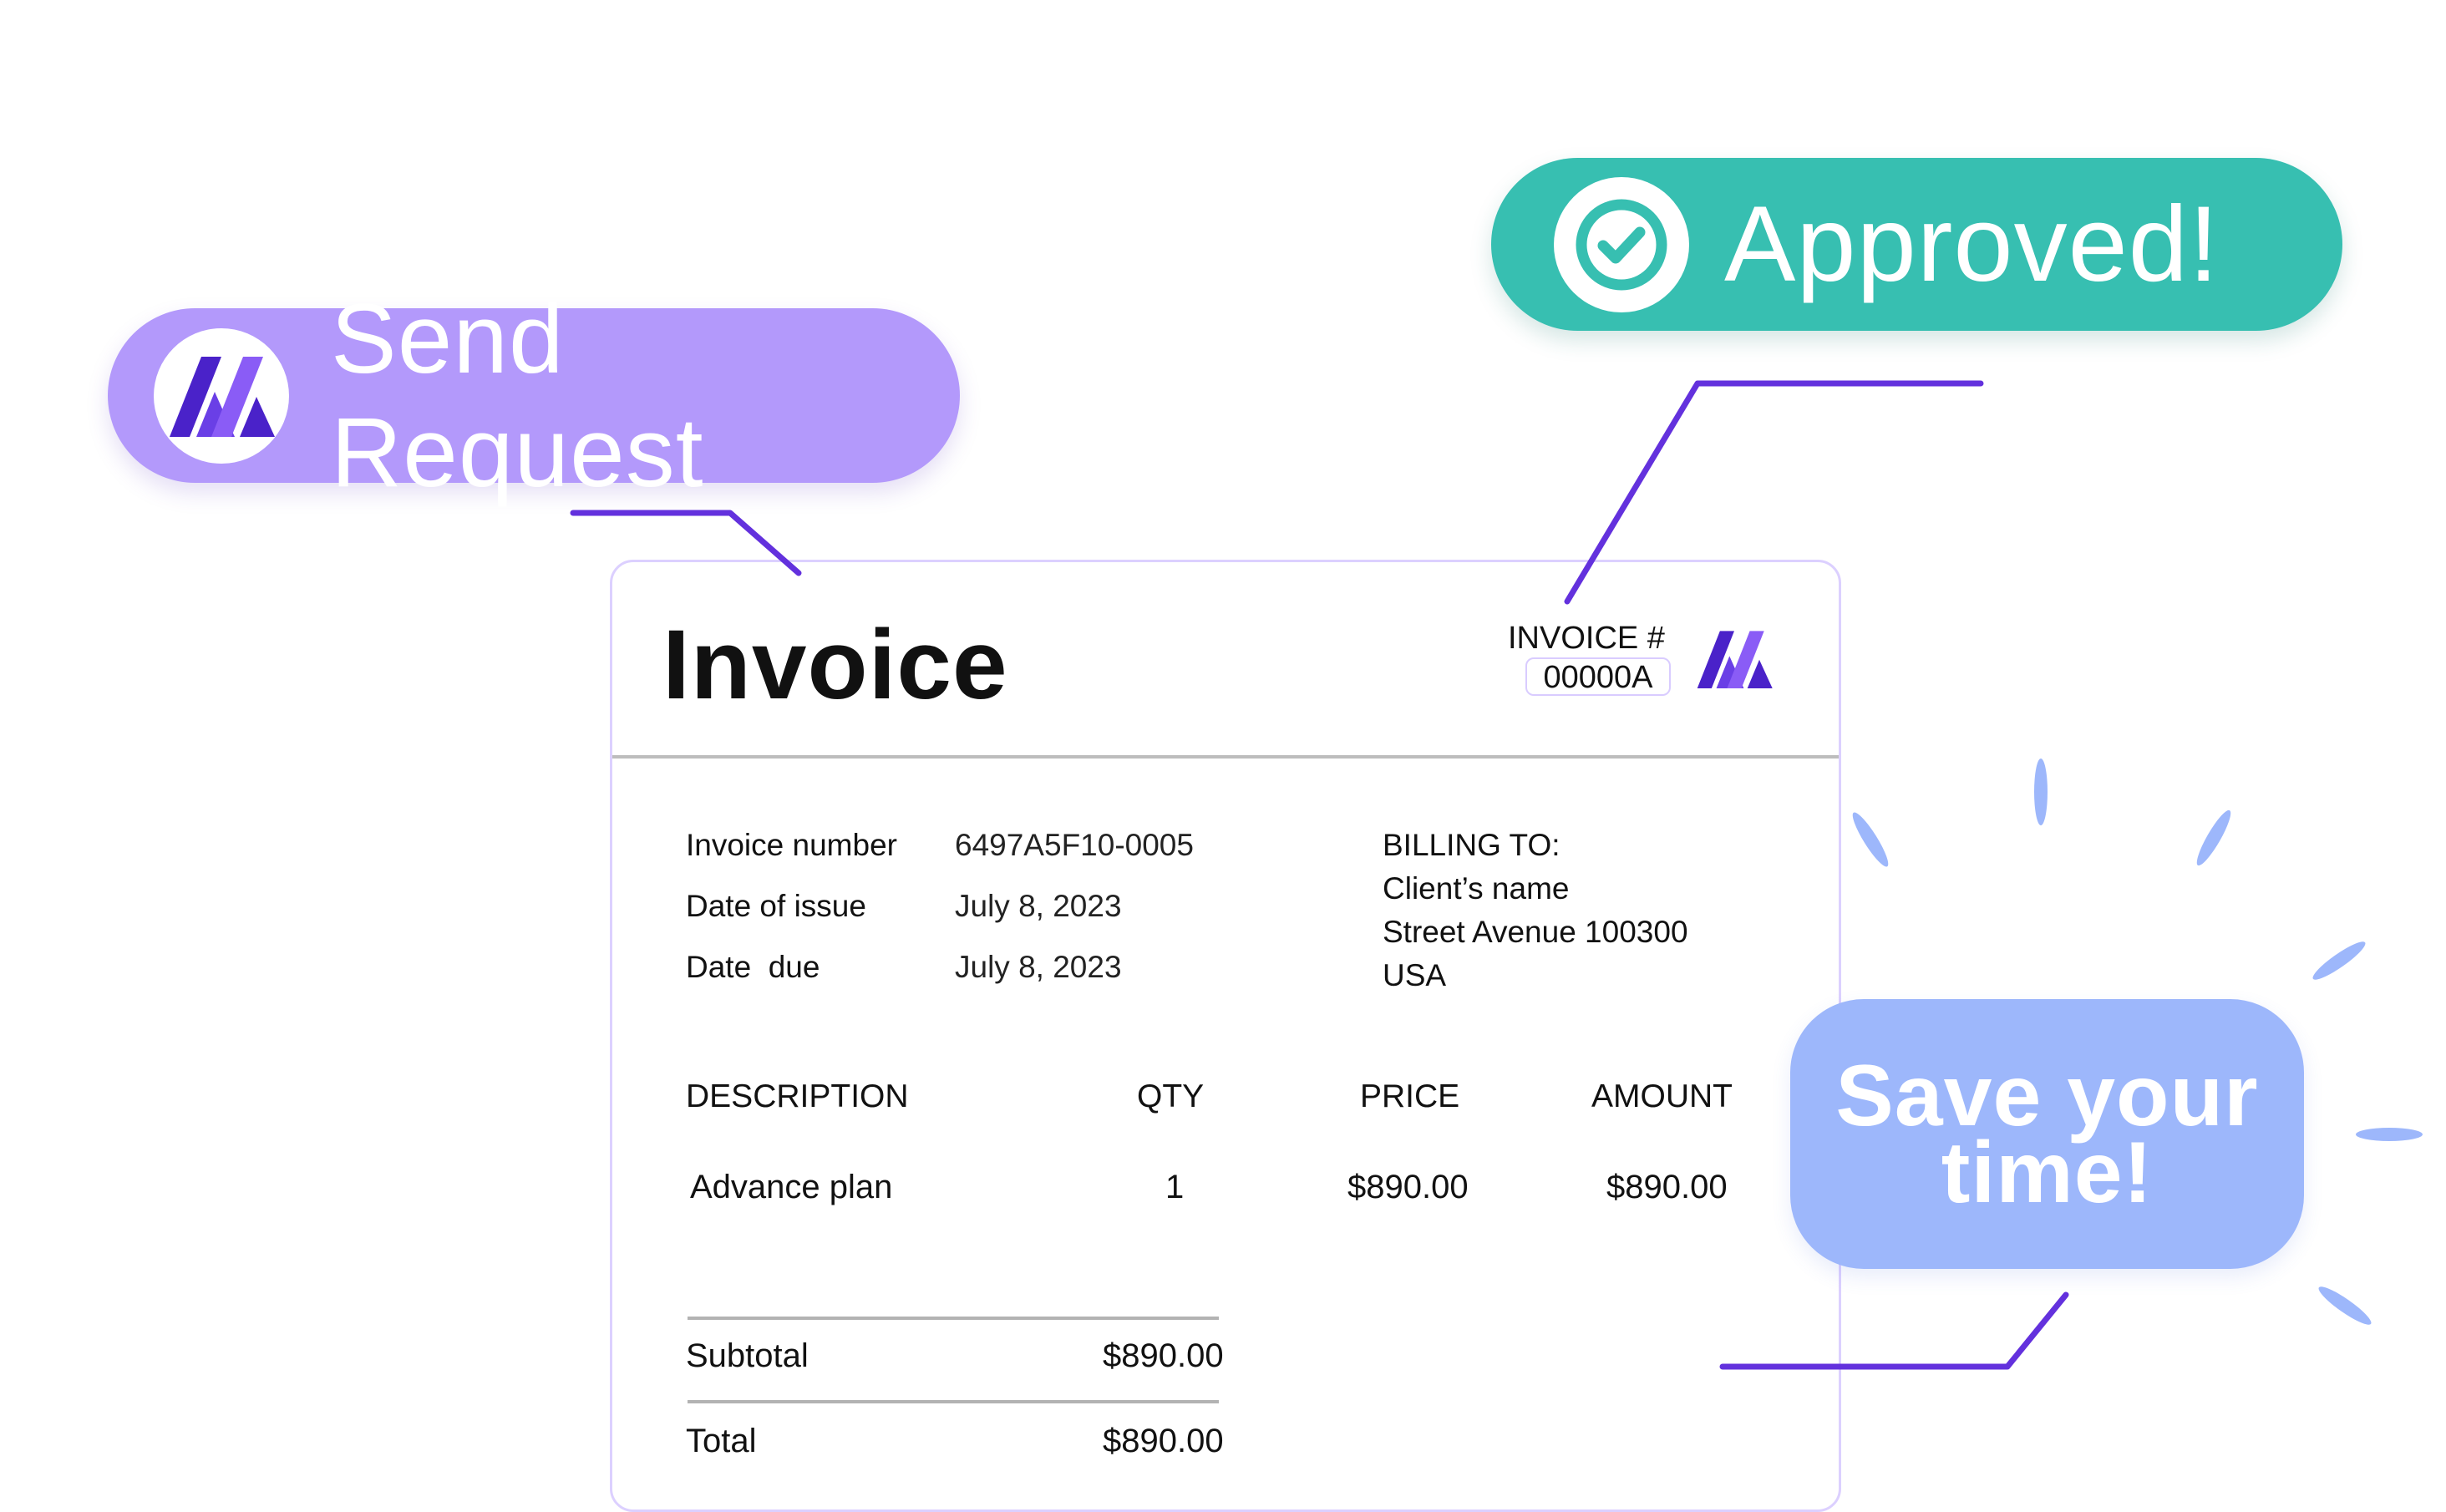 This screenshot has width=2446, height=1512. I want to click on column-header-qty: QTY, so click(1171, 1096).